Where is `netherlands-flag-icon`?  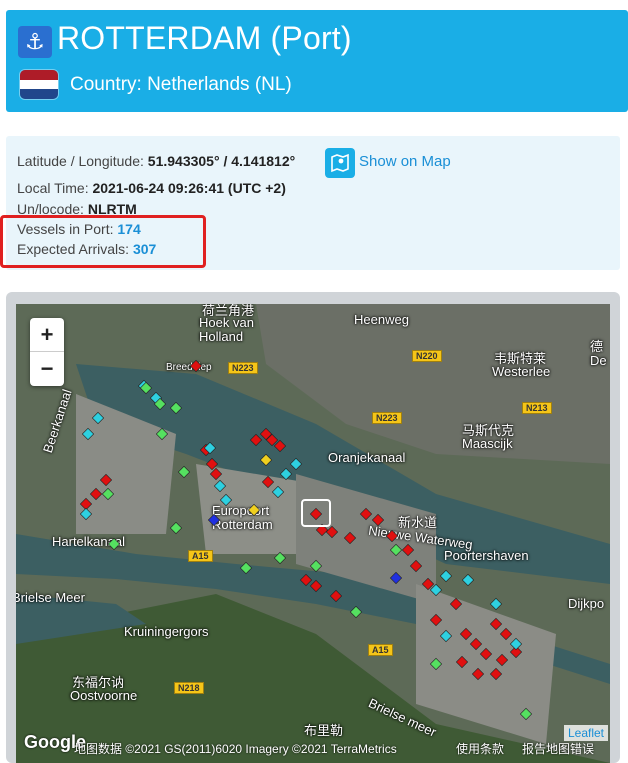
netherlands-flag-icon is located at coordinates (39, 84).